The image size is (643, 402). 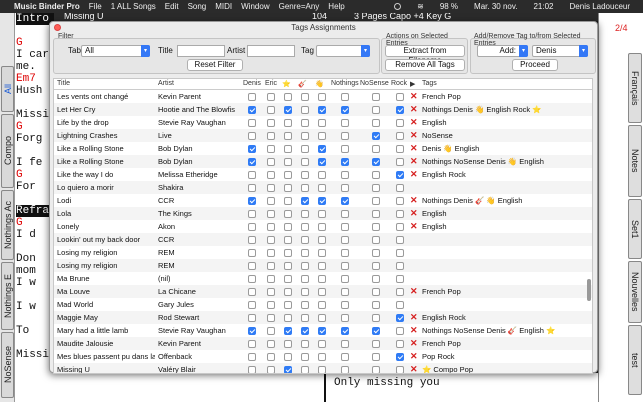 What do you see at coordinates (7, 89) in the screenshot?
I see `tab-all: All` at bounding box center [7, 89].